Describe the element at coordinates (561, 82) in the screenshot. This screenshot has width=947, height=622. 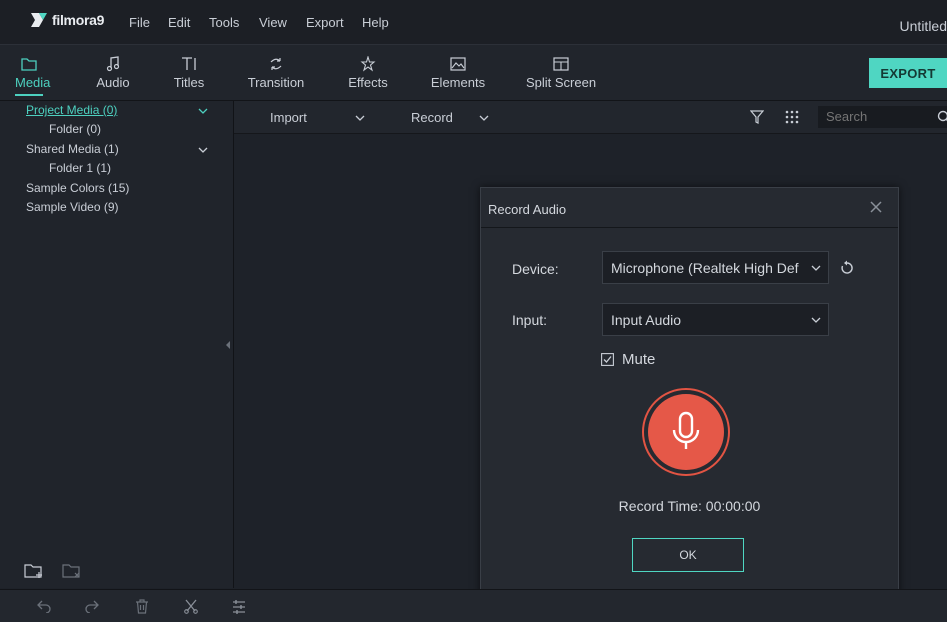
I see `tab-split-screen-label: Split Screen` at that location.